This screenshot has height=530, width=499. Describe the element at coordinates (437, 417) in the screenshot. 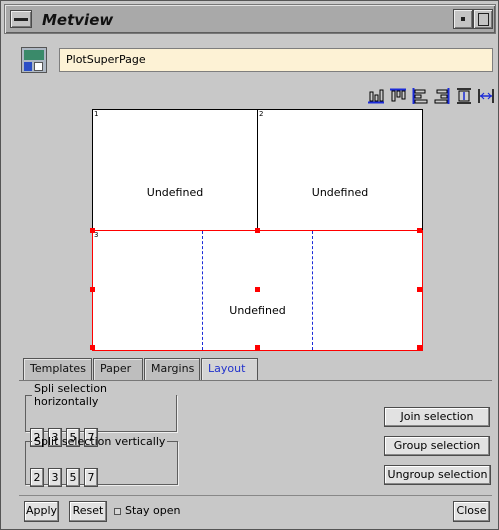

I see `join-selection-button: Join selection` at that location.